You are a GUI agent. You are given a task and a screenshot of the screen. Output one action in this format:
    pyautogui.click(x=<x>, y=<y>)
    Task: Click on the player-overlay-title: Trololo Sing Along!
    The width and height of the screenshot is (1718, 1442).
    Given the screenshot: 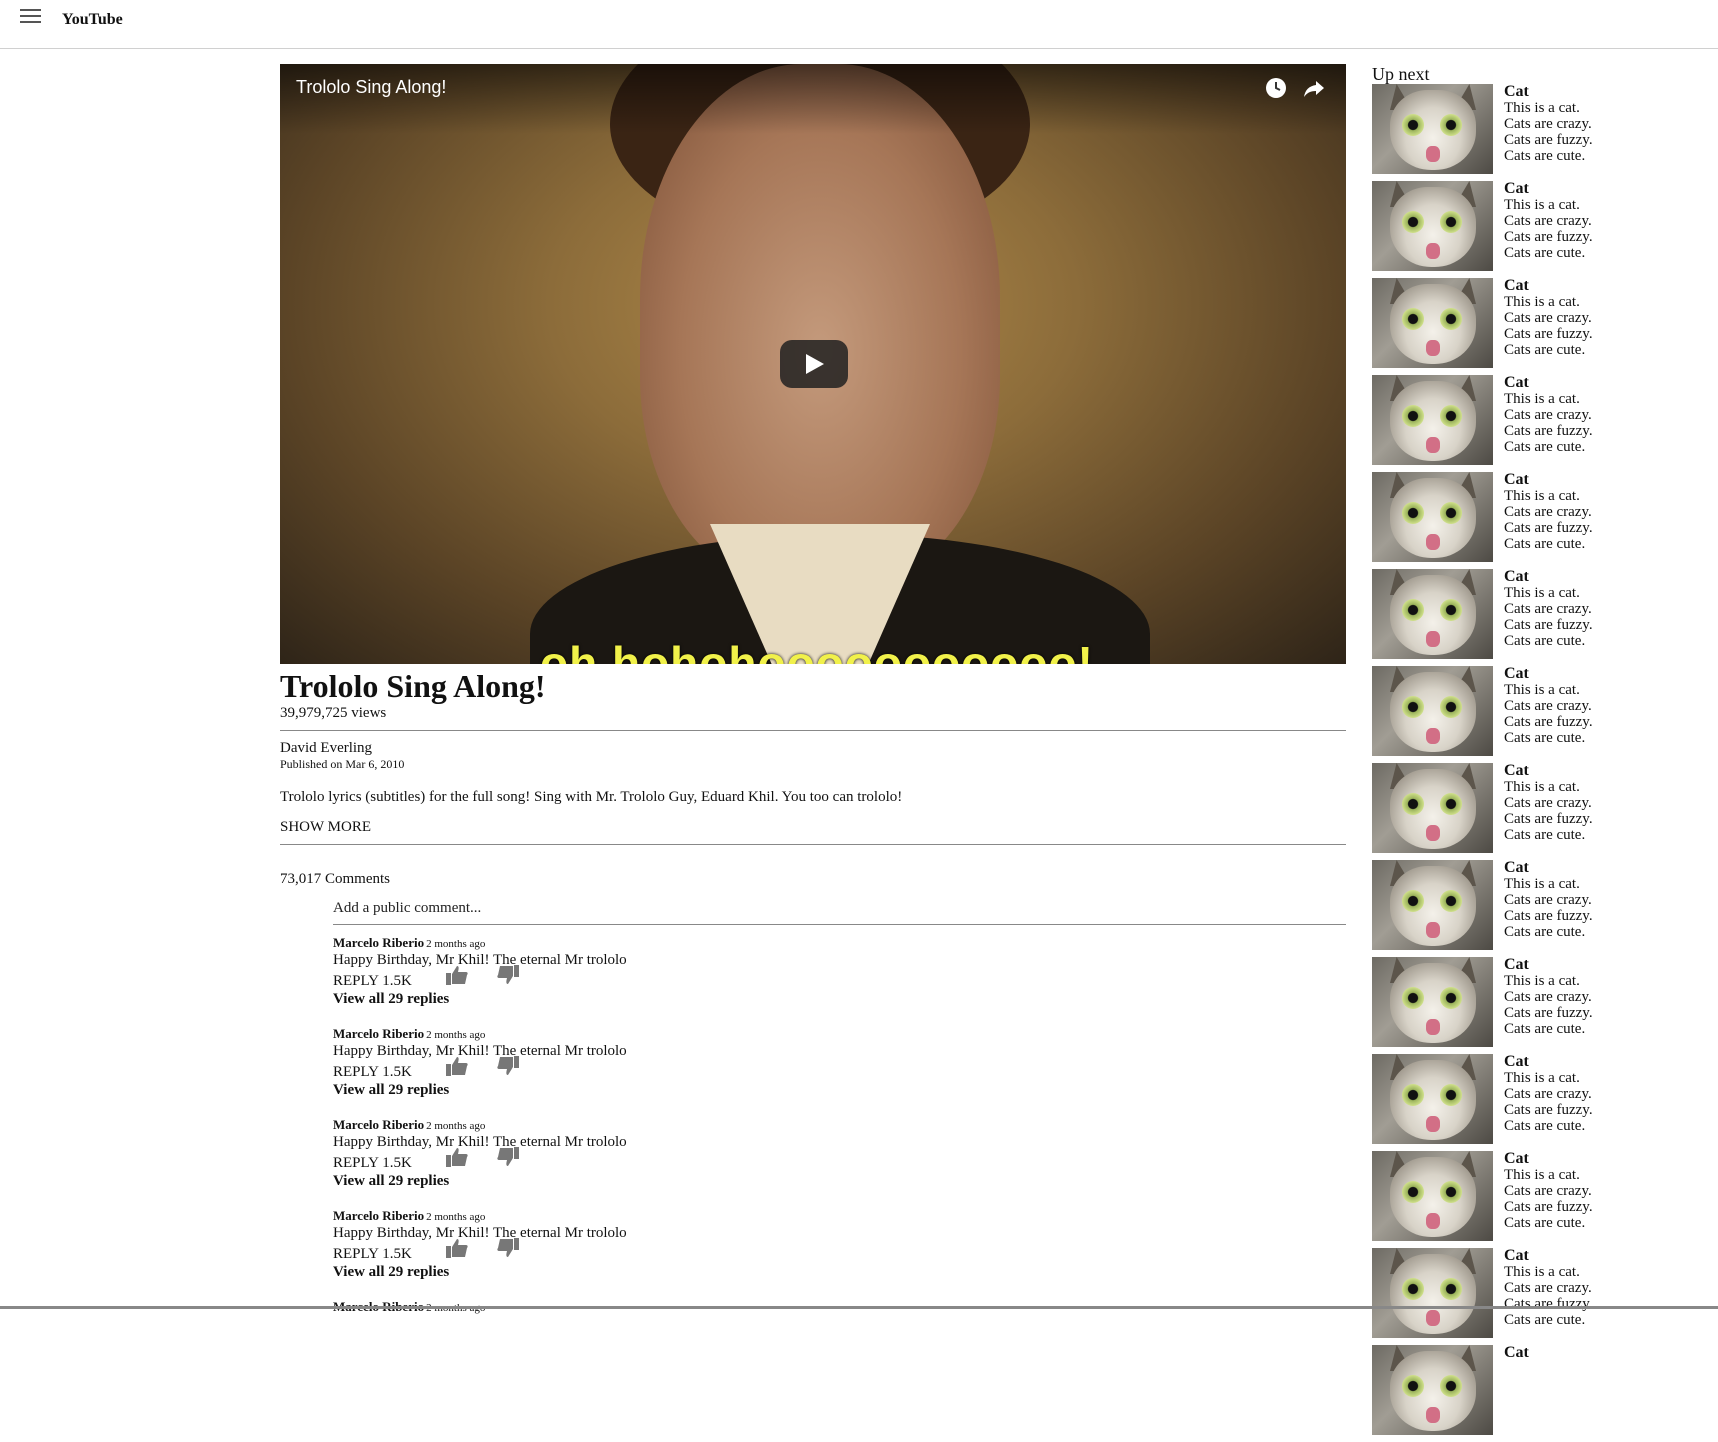 What is the action you would take?
    pyautogui.click(x=371, y=87)
    